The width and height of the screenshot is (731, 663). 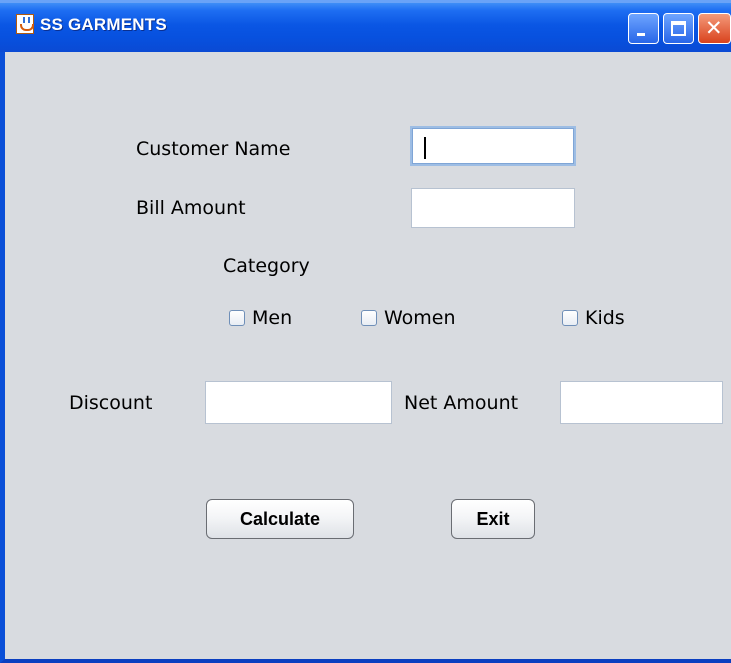 I want to click on discount-label: Discount, so click(x=111, y=403).